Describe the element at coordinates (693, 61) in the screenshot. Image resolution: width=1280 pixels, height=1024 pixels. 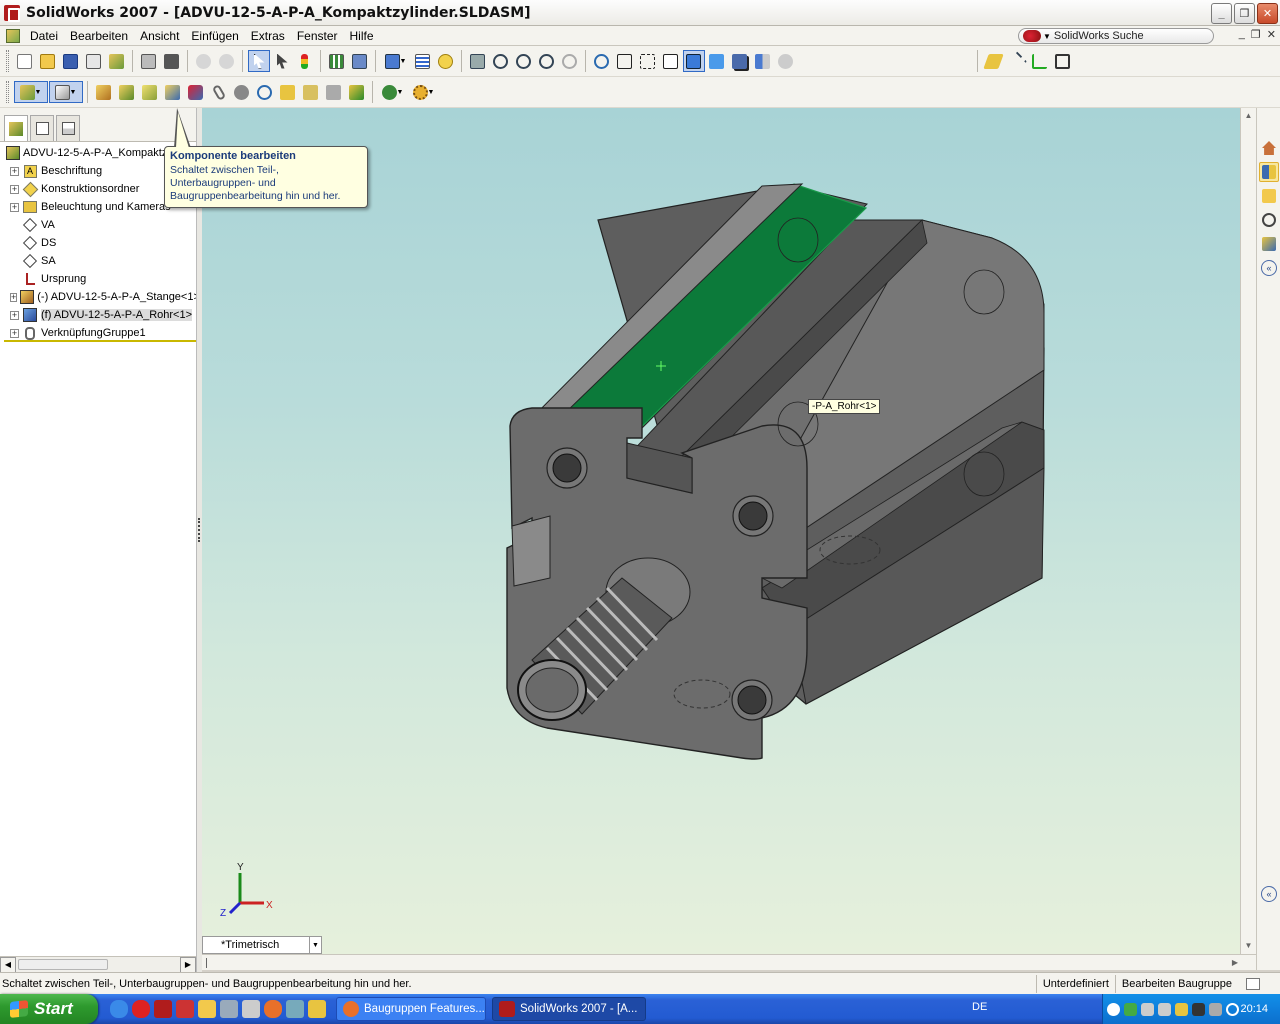
I see `shaded-with-edges-button` at that location.